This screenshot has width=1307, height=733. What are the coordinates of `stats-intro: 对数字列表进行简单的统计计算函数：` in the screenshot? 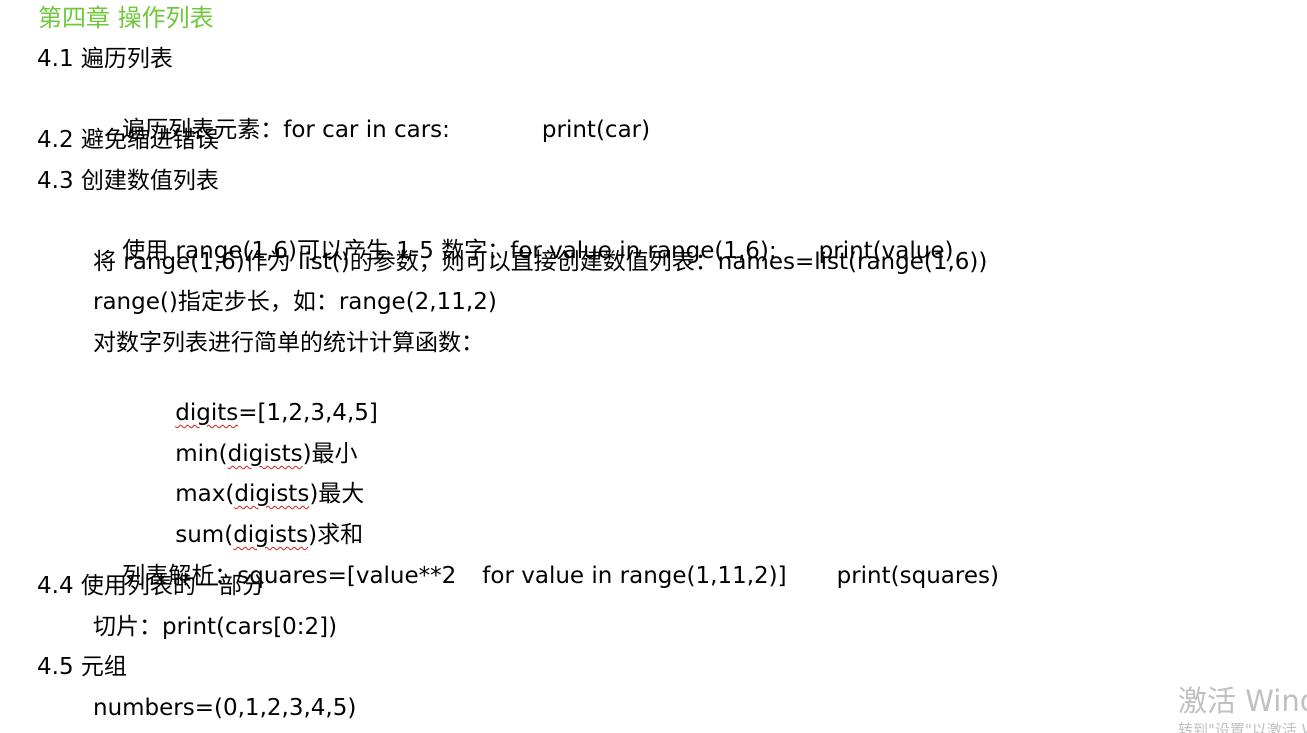 It's located at (288, 343).